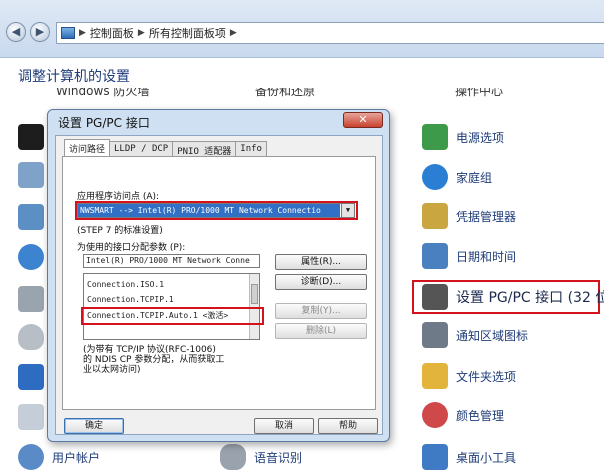 The image size is (604, 475). I want to click on cancel-button: 取消, so click(284, 426).